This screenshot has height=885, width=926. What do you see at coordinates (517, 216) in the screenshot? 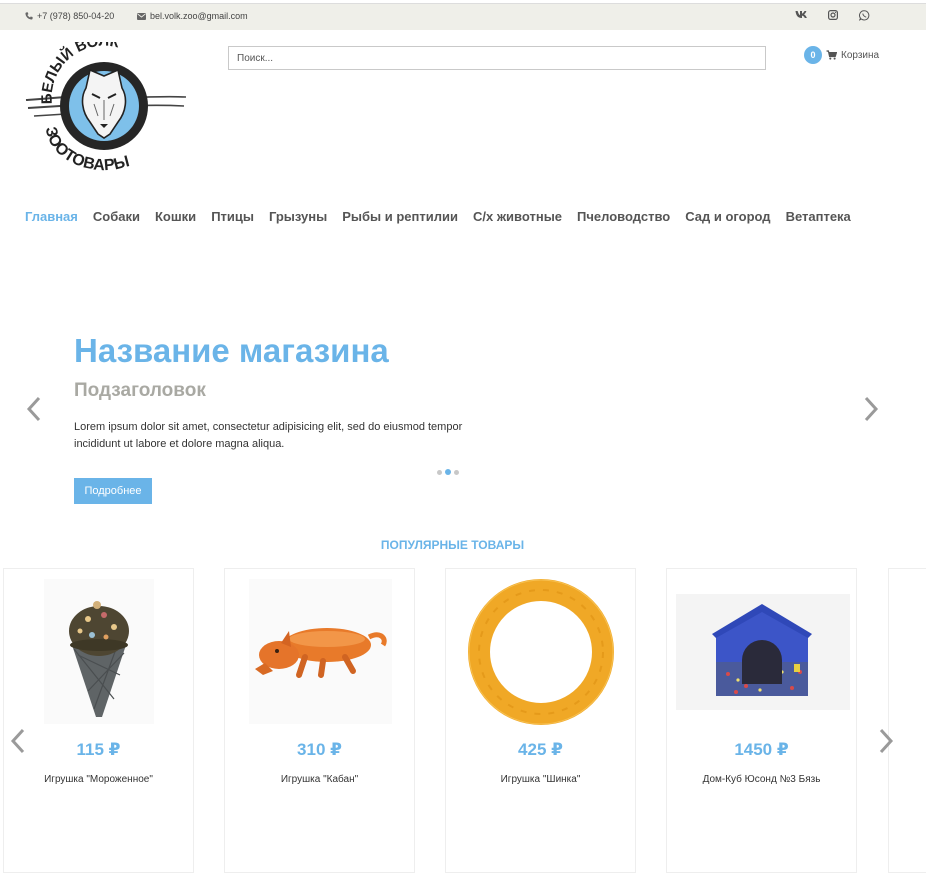
I see `nav-item-farm-animals: С/х животные` at bounding box center [517, 216].